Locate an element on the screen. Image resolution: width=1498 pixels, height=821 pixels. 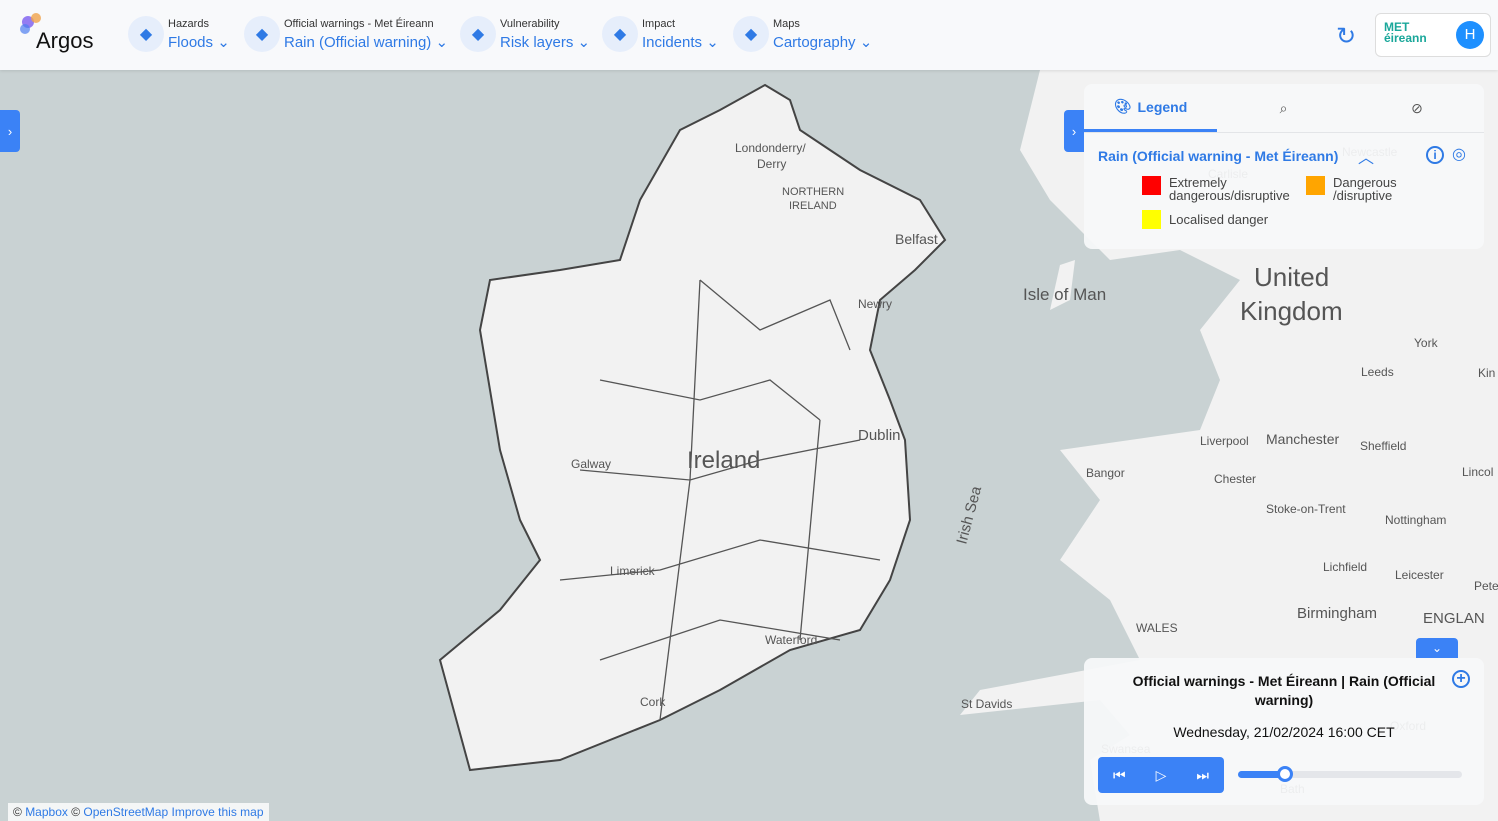
life-vest-icon: ◆ is located at coordinates (478, 34).